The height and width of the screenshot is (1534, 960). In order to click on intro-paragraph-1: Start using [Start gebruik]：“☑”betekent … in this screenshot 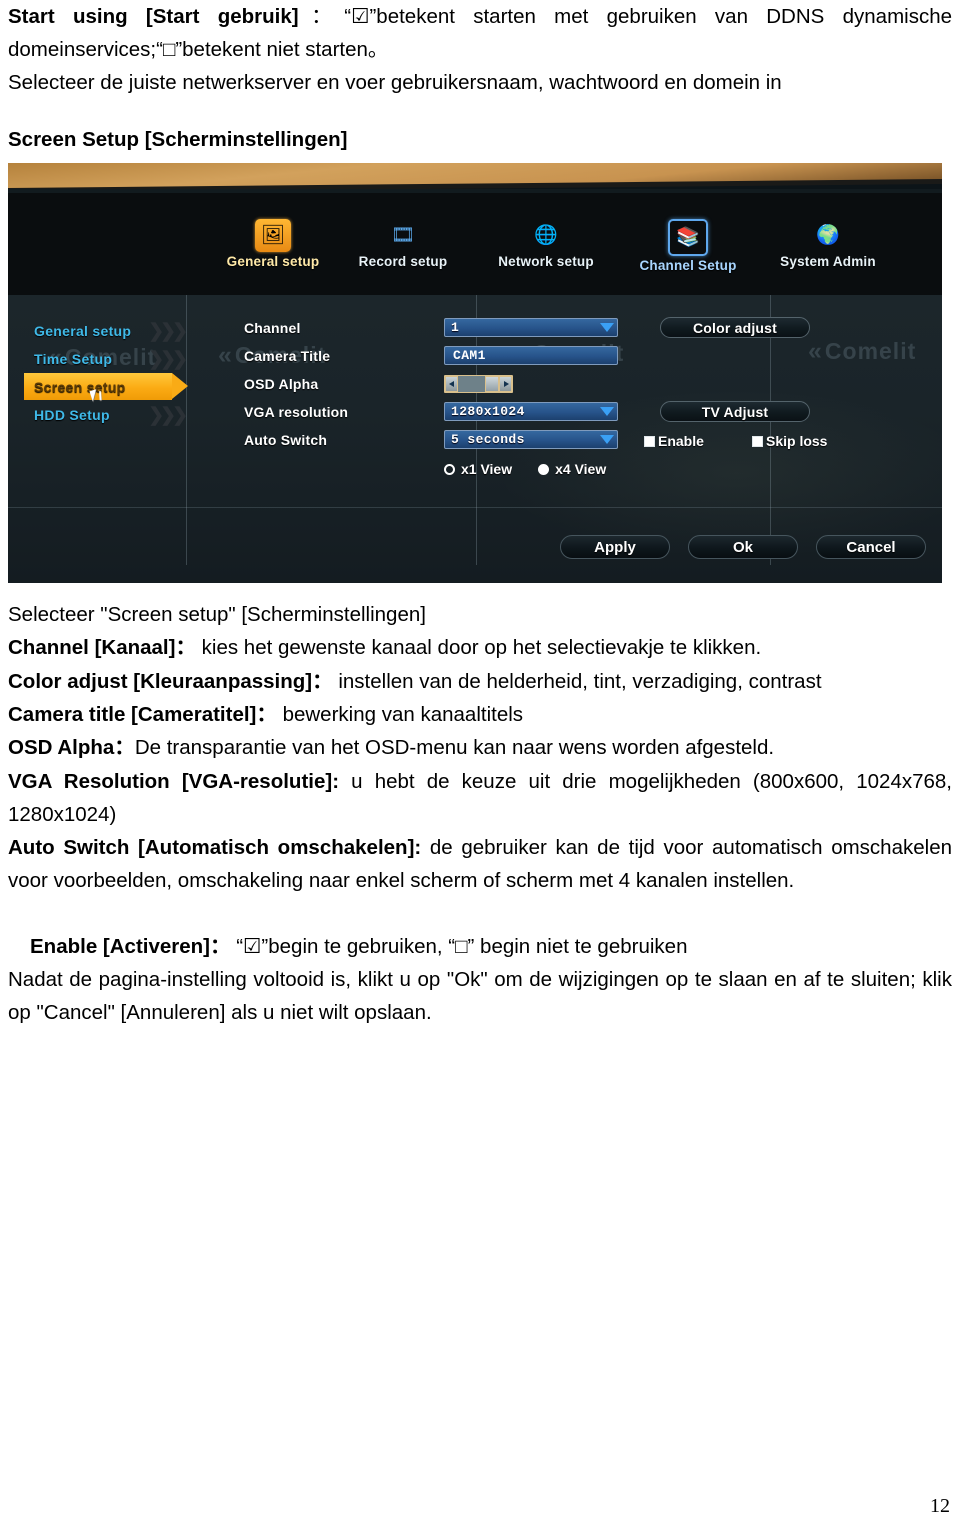, I will do `click(480, 33)`.